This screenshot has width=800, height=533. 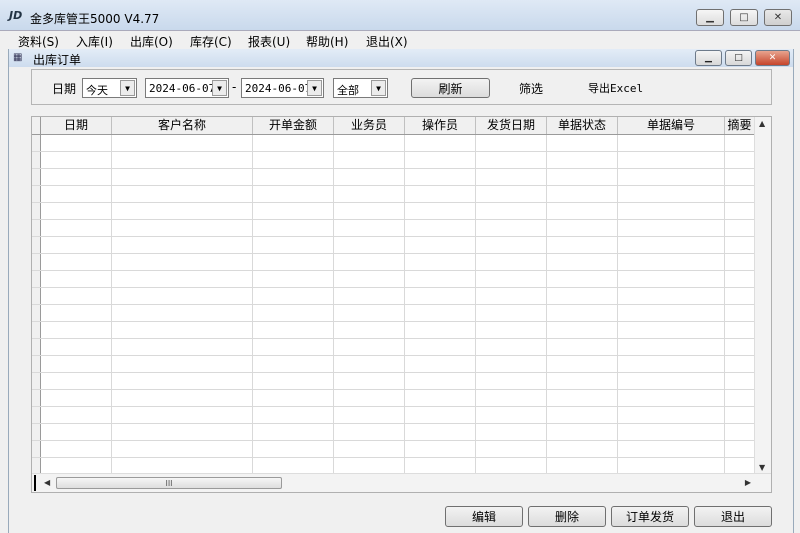 What do you see at coordinates (744, 17) in the screenshot?
I see `maximize-button: □` at bounding box center [744, 17].